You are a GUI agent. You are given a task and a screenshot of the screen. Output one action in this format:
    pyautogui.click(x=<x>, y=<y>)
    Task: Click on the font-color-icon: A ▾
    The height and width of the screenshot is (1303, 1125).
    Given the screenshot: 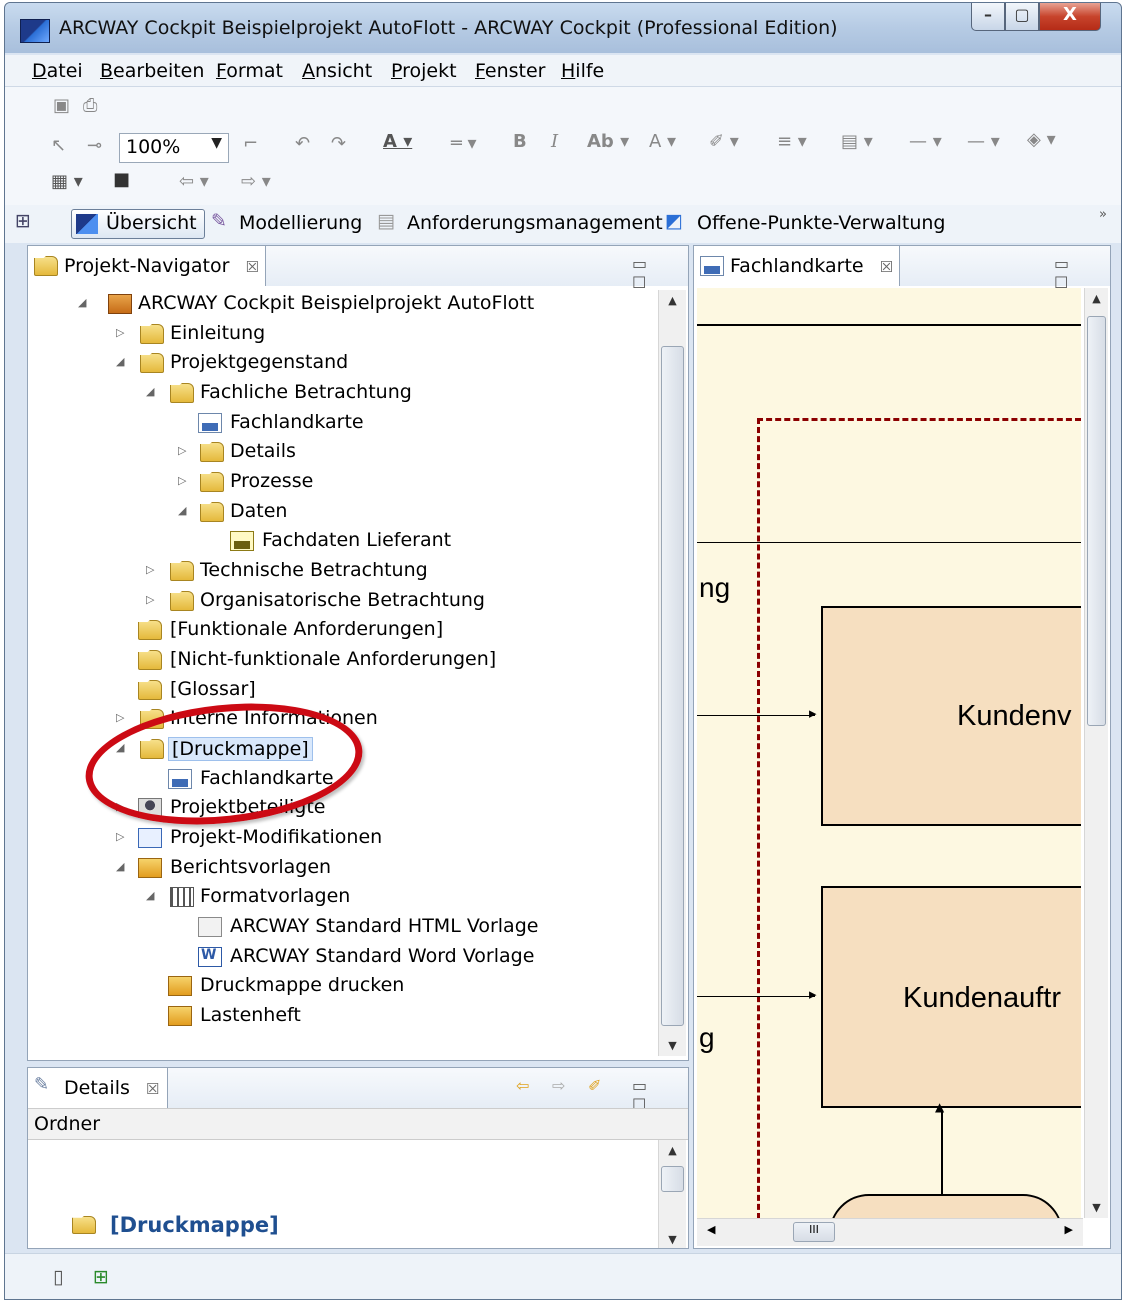 What is the action you would take?
    pyautogui.click(x=397, y=141)
    